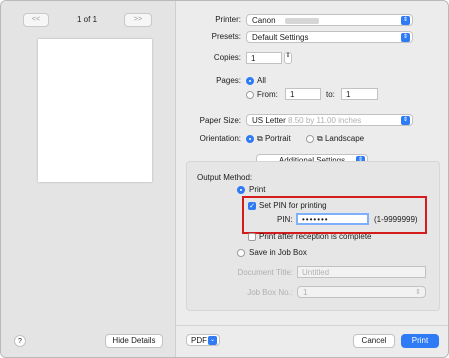  I want to click on help-button: ?, so click(20, 341).